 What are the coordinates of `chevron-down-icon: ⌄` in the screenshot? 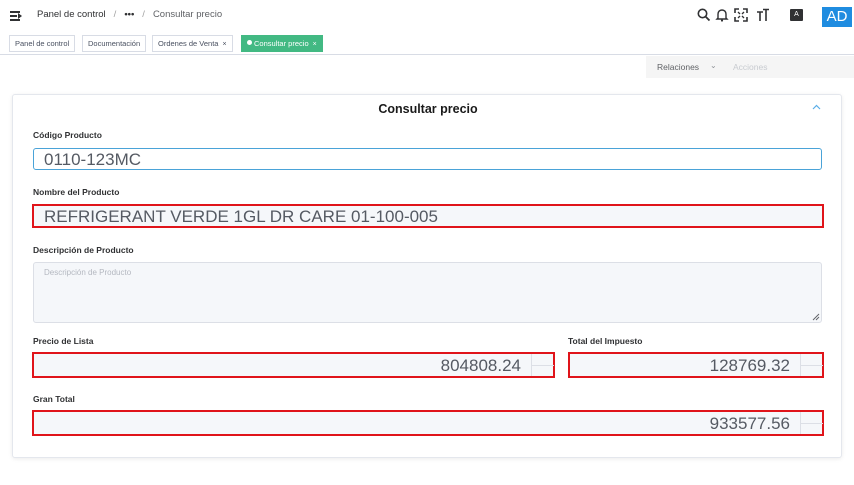 It's located at (713, 65).